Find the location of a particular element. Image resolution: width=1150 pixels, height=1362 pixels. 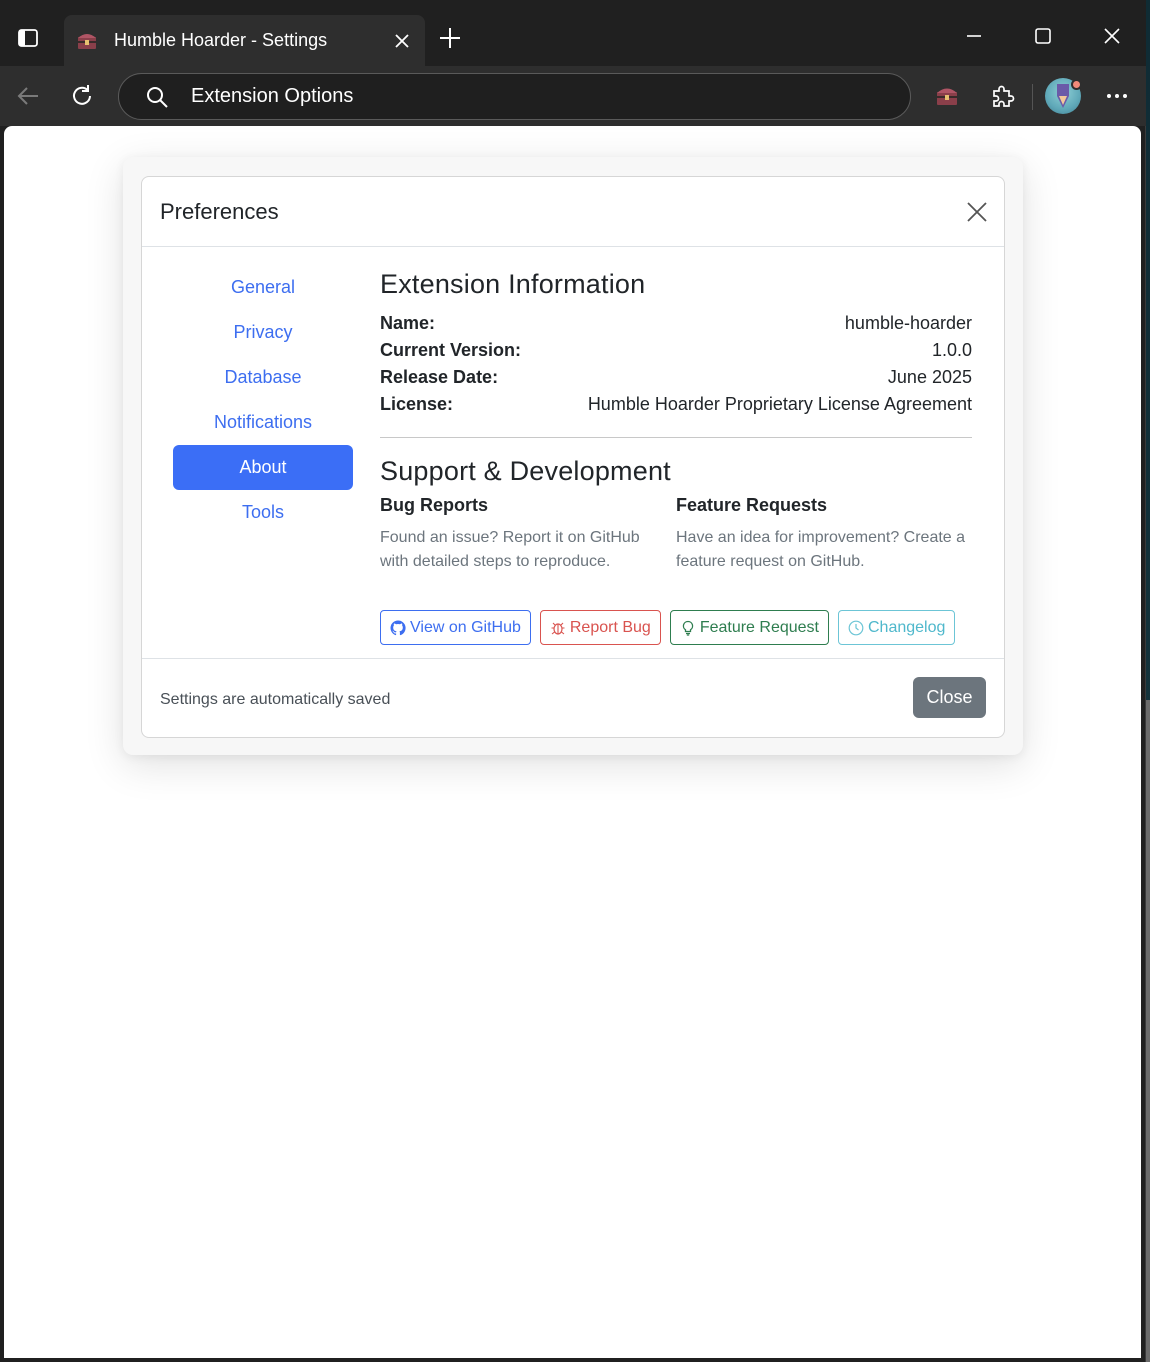

extension-info-heading: Extension Information is located at coordinates (513, 284).